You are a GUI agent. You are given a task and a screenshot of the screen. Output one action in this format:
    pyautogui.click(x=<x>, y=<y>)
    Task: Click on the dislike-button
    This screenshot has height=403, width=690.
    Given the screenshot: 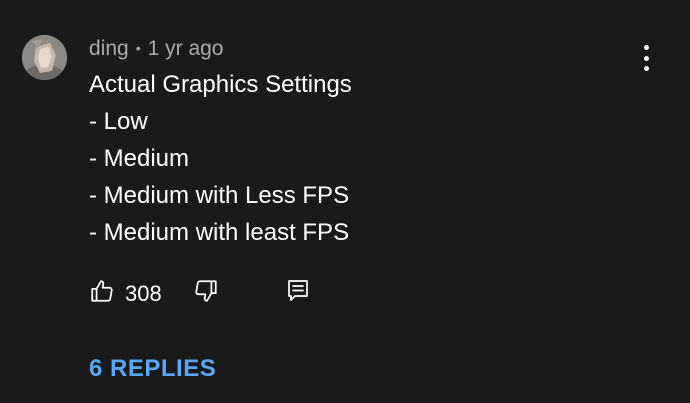 What is the action you would take?
    pyautogui.click(x=206, y=293)
    